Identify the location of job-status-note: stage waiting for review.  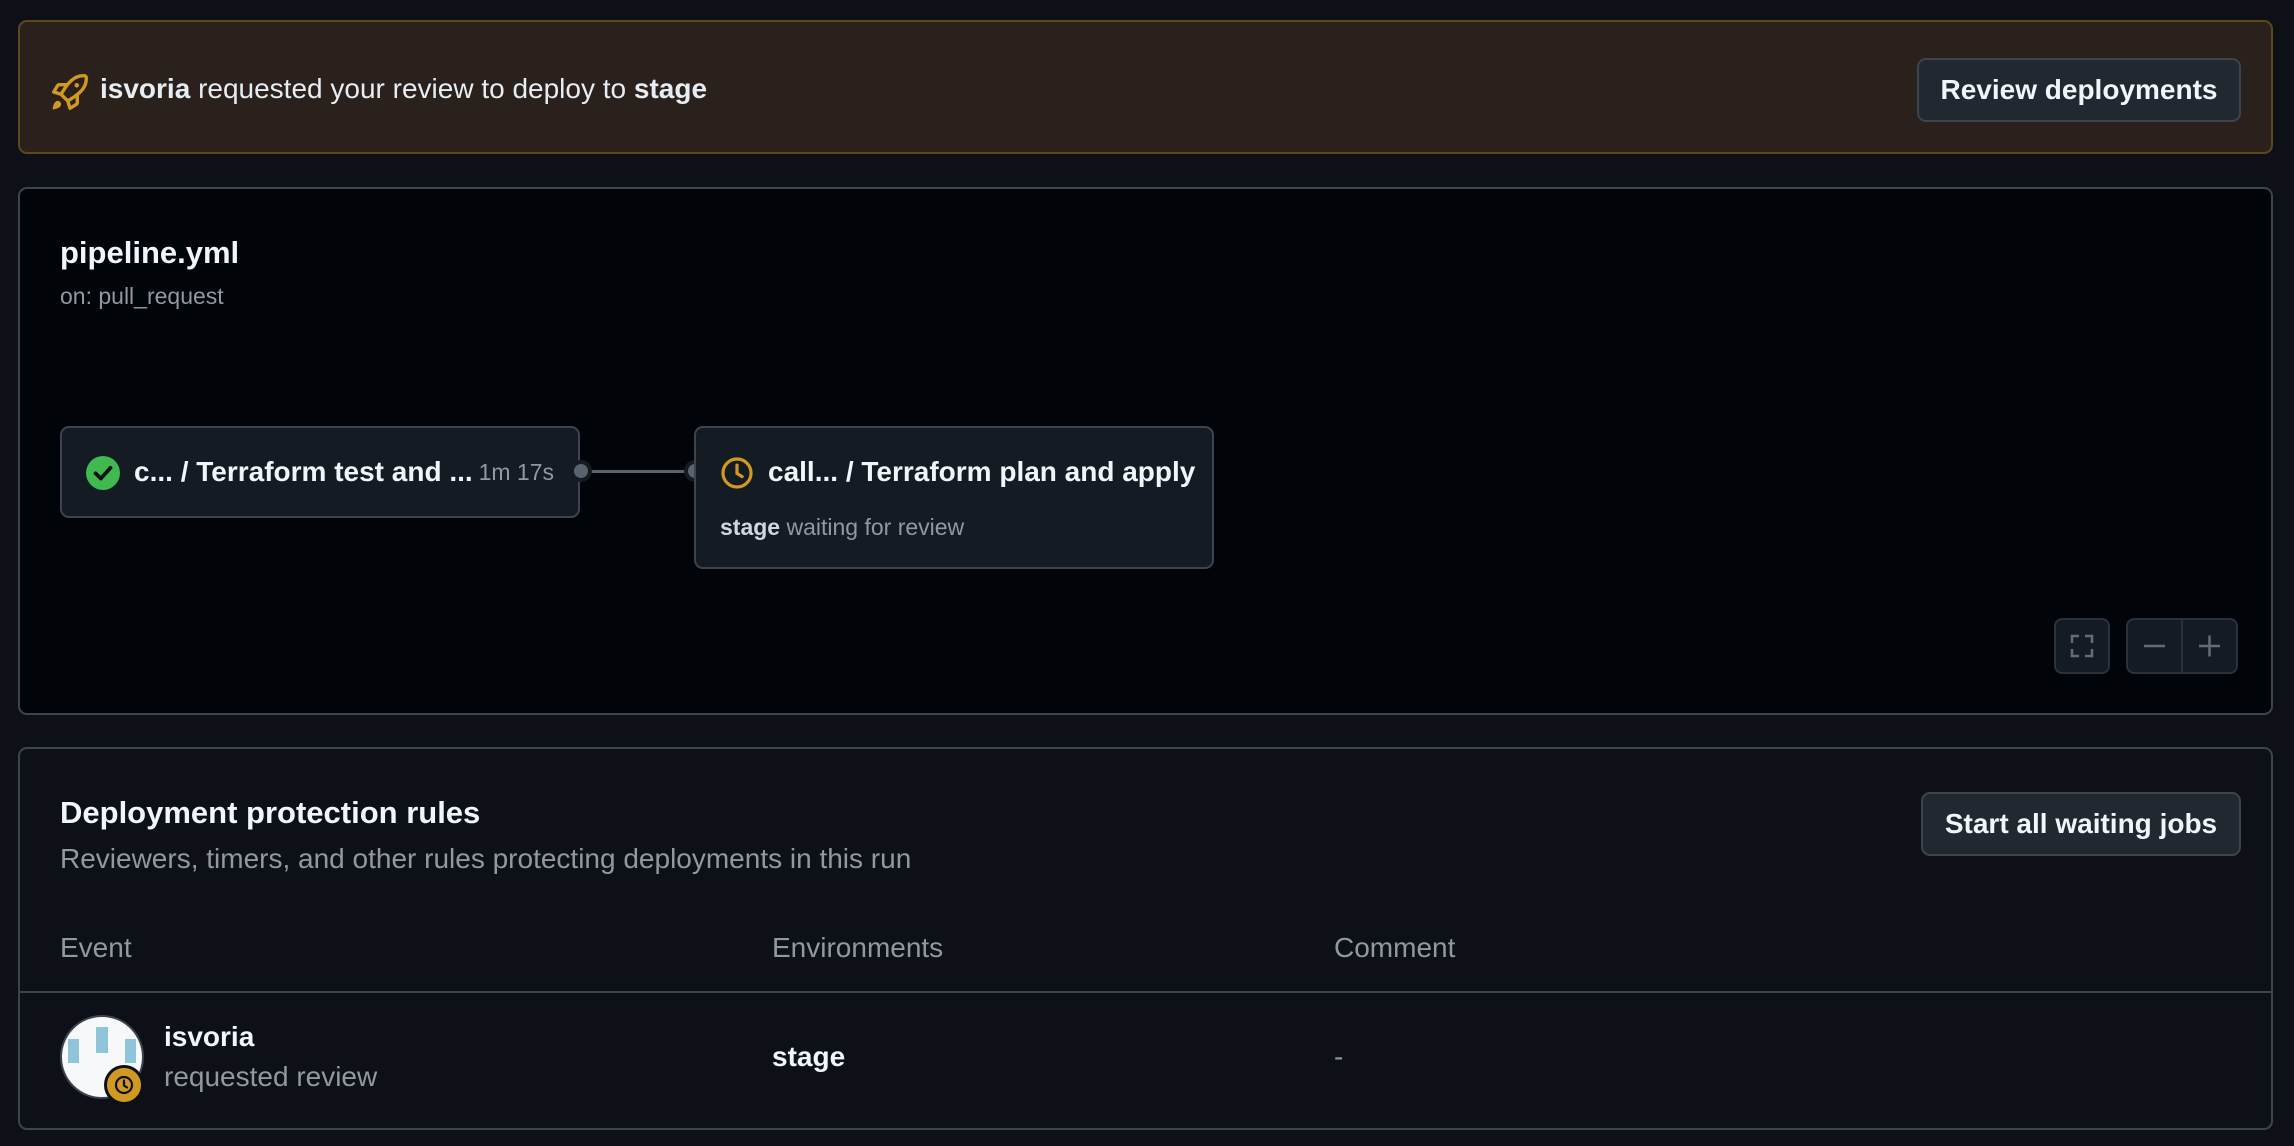
(842, 527).